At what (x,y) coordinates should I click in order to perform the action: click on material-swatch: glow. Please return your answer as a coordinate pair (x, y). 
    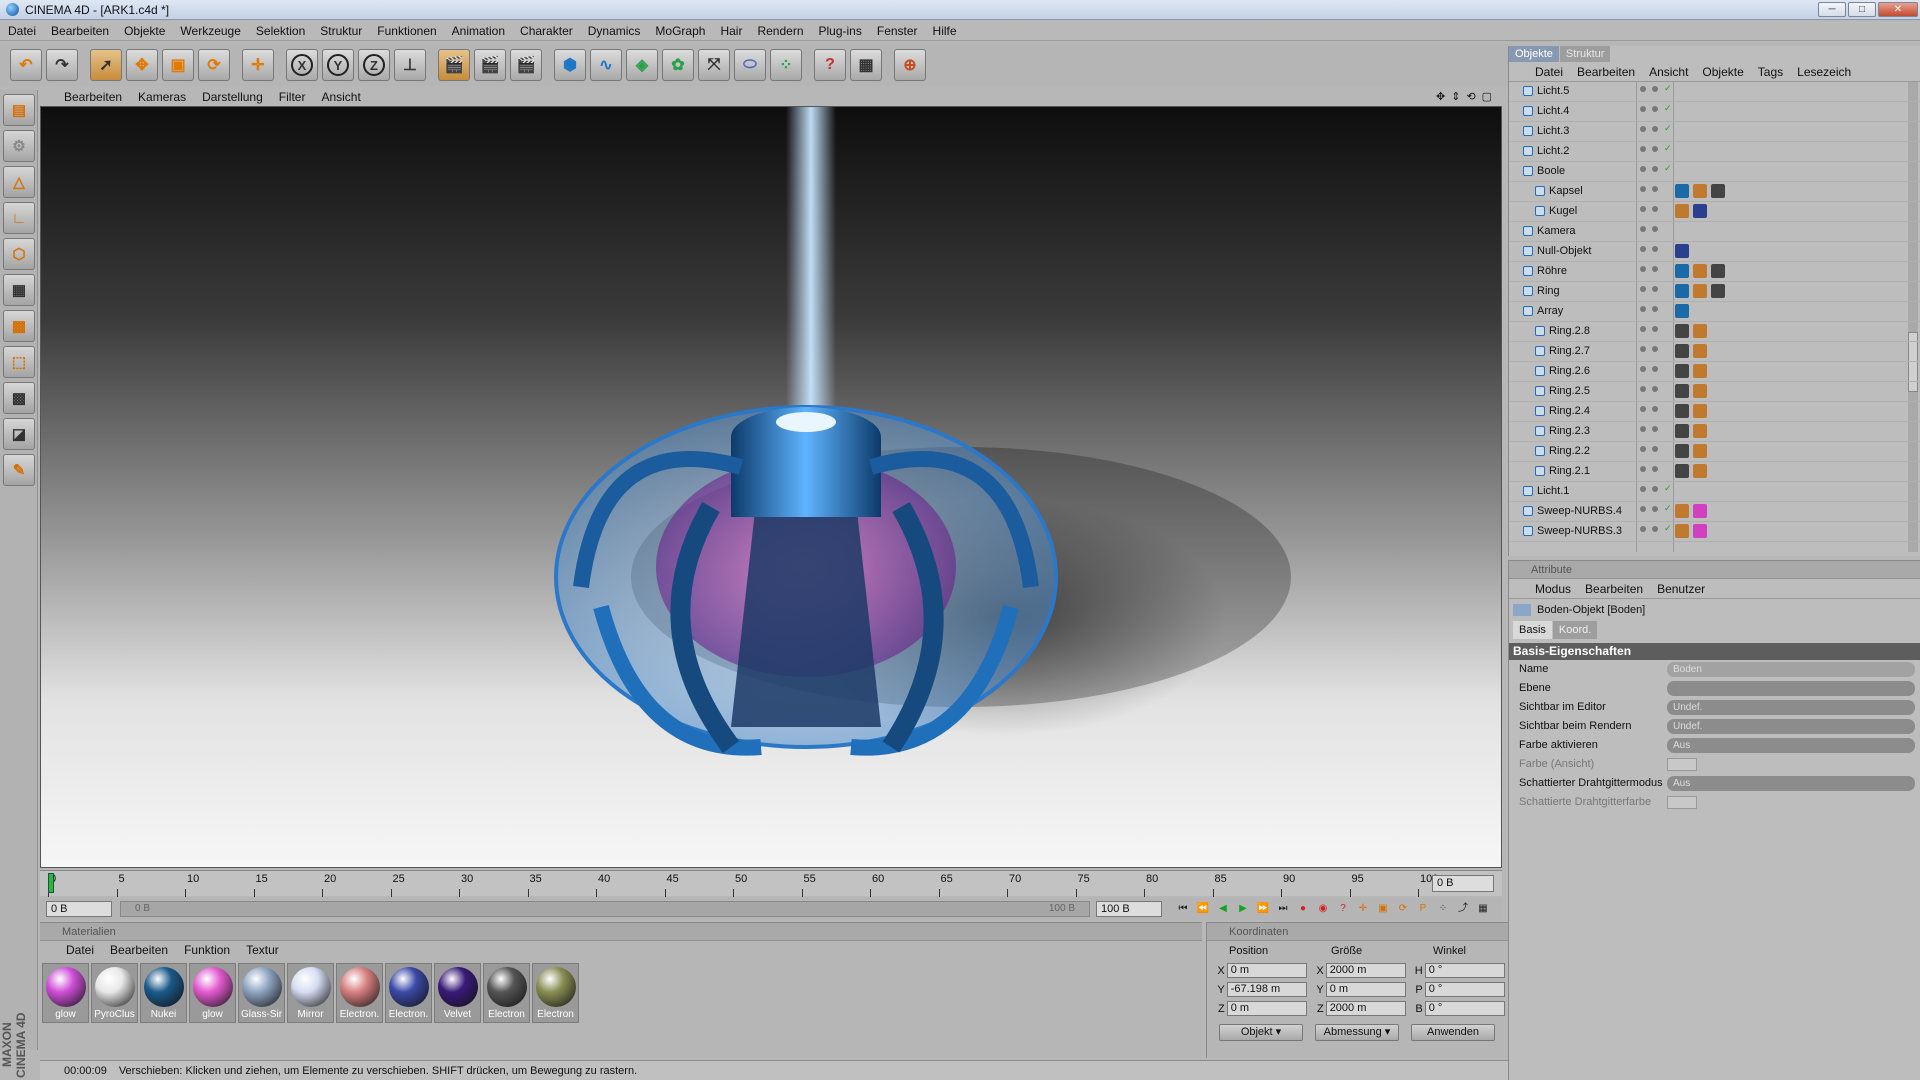
    Looking at the image, I should click on (65, 993).